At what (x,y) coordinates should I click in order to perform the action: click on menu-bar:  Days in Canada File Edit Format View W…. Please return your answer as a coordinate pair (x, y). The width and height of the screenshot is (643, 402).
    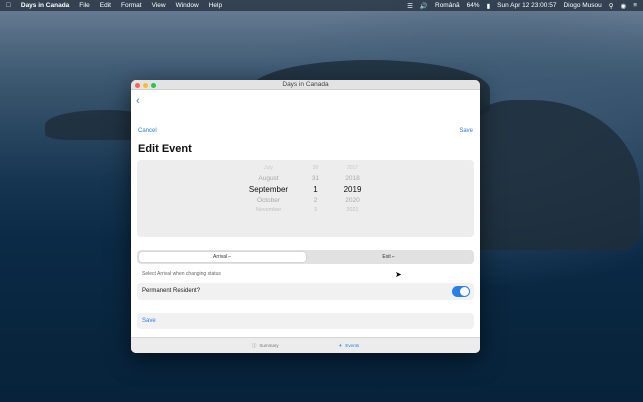
    Looking at the image, I should click on (321, 5).